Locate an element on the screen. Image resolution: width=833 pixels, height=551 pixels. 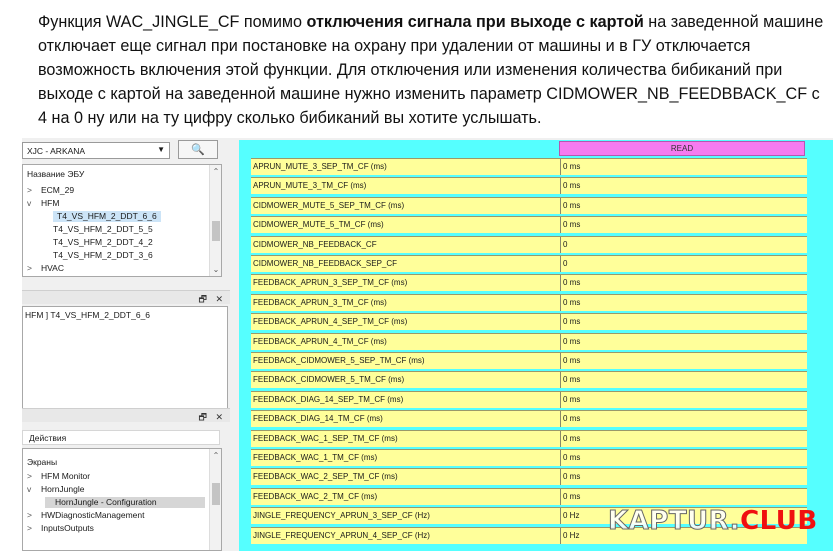
ecu-select: XJC - ARKANA ▼ is located at coordinates (96, 150).